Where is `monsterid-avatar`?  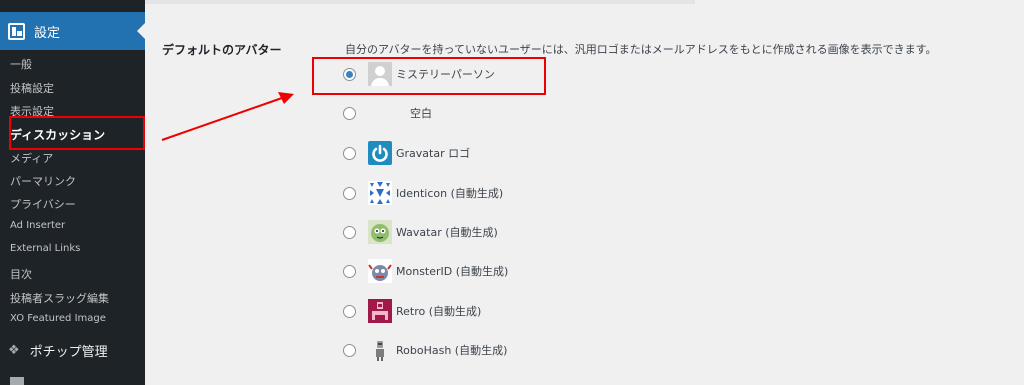 monsterid-avatar is located at coordinates (380, 271).